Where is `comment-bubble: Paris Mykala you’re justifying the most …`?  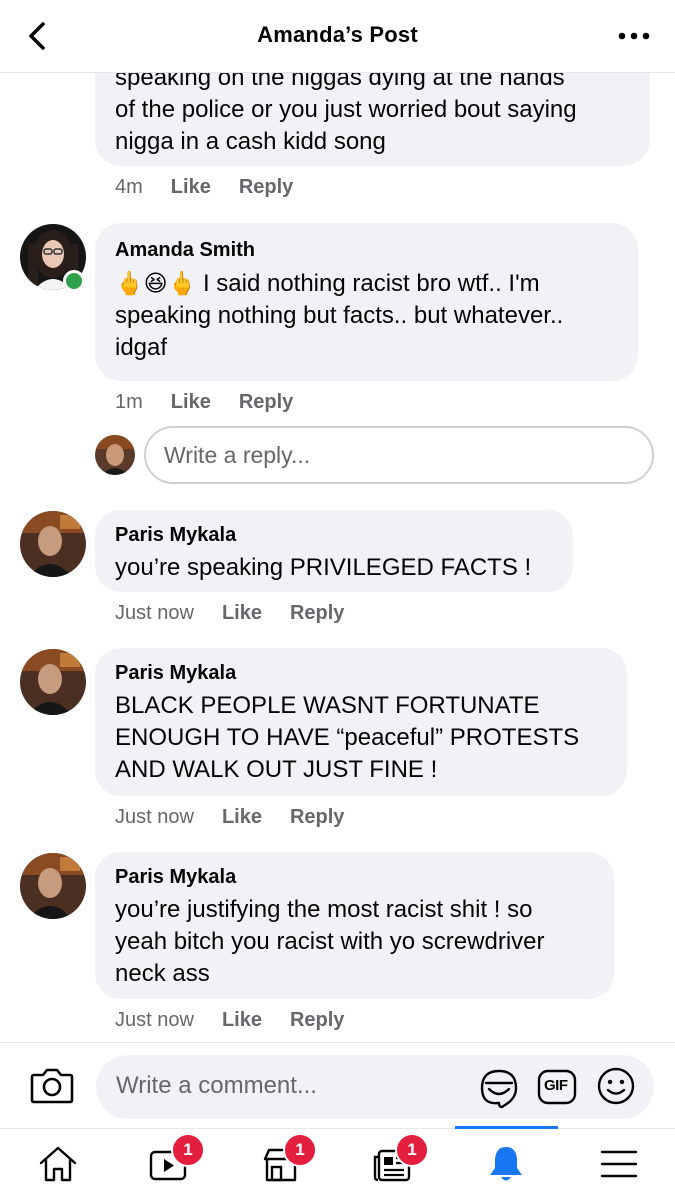 comment-bubble: Paris Mykala you’re justifying the most … is located at coordinates (354, 925).